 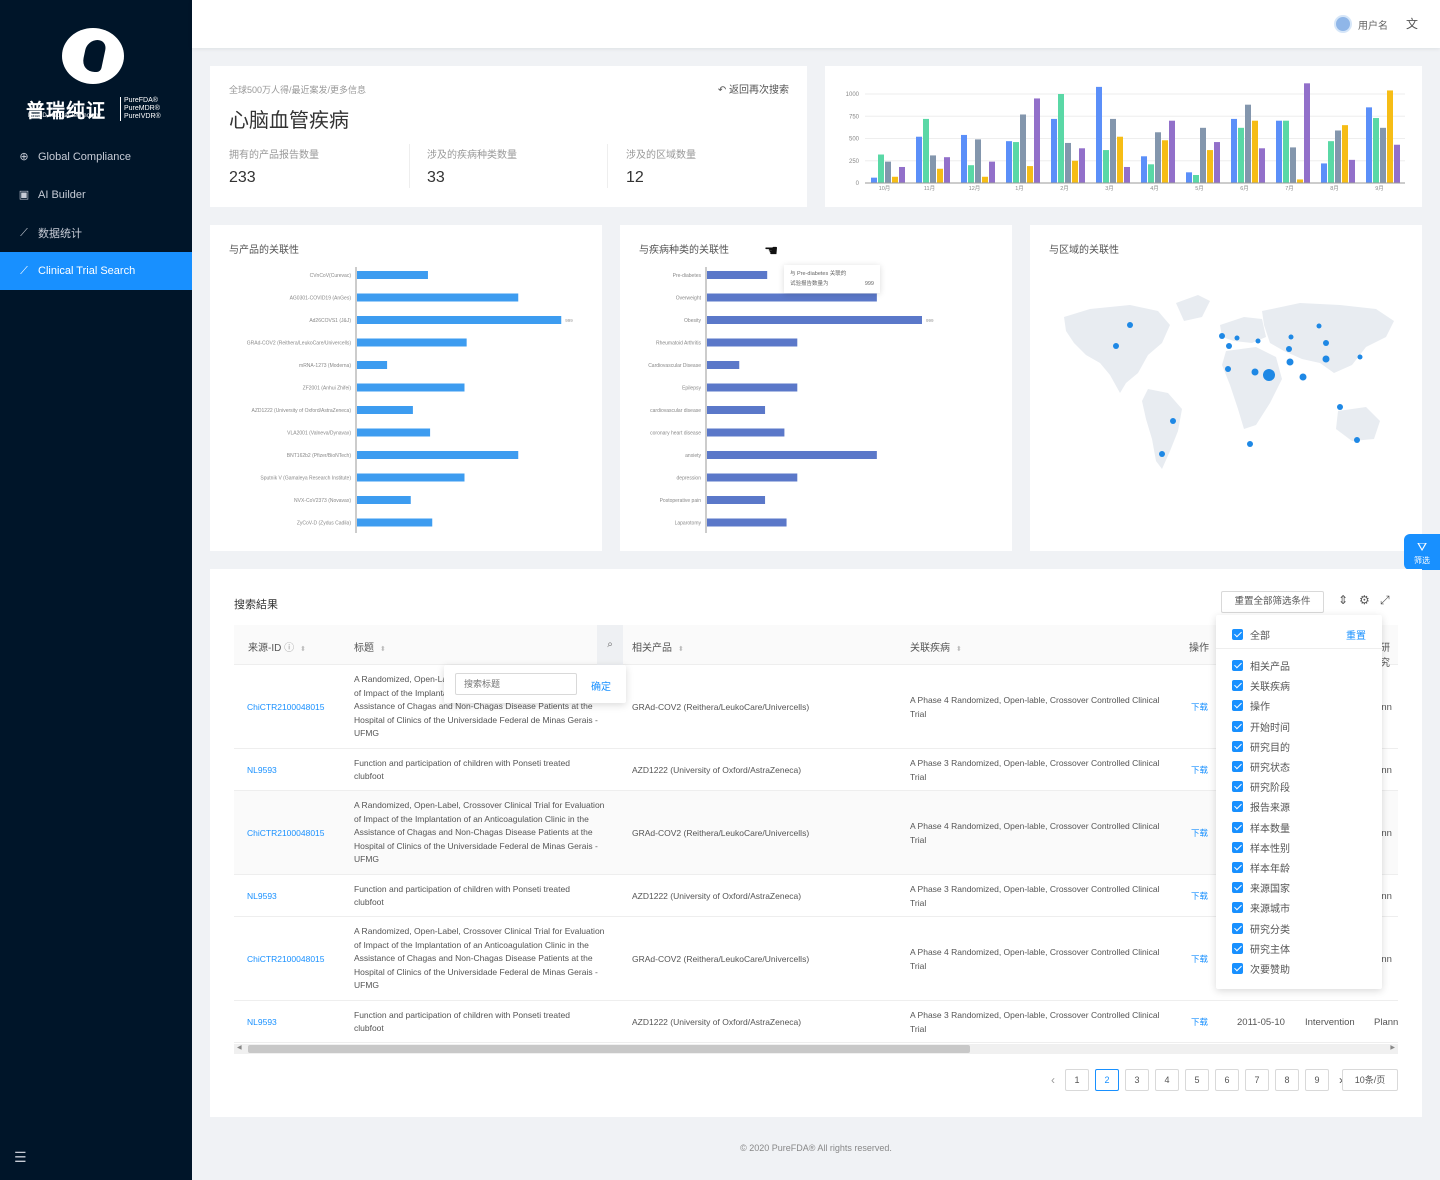 What do you see at coordinates (658, 646) in the screenshot?
I see `col-product: 相关产品 ⬍` at bounding box center [658, 646].